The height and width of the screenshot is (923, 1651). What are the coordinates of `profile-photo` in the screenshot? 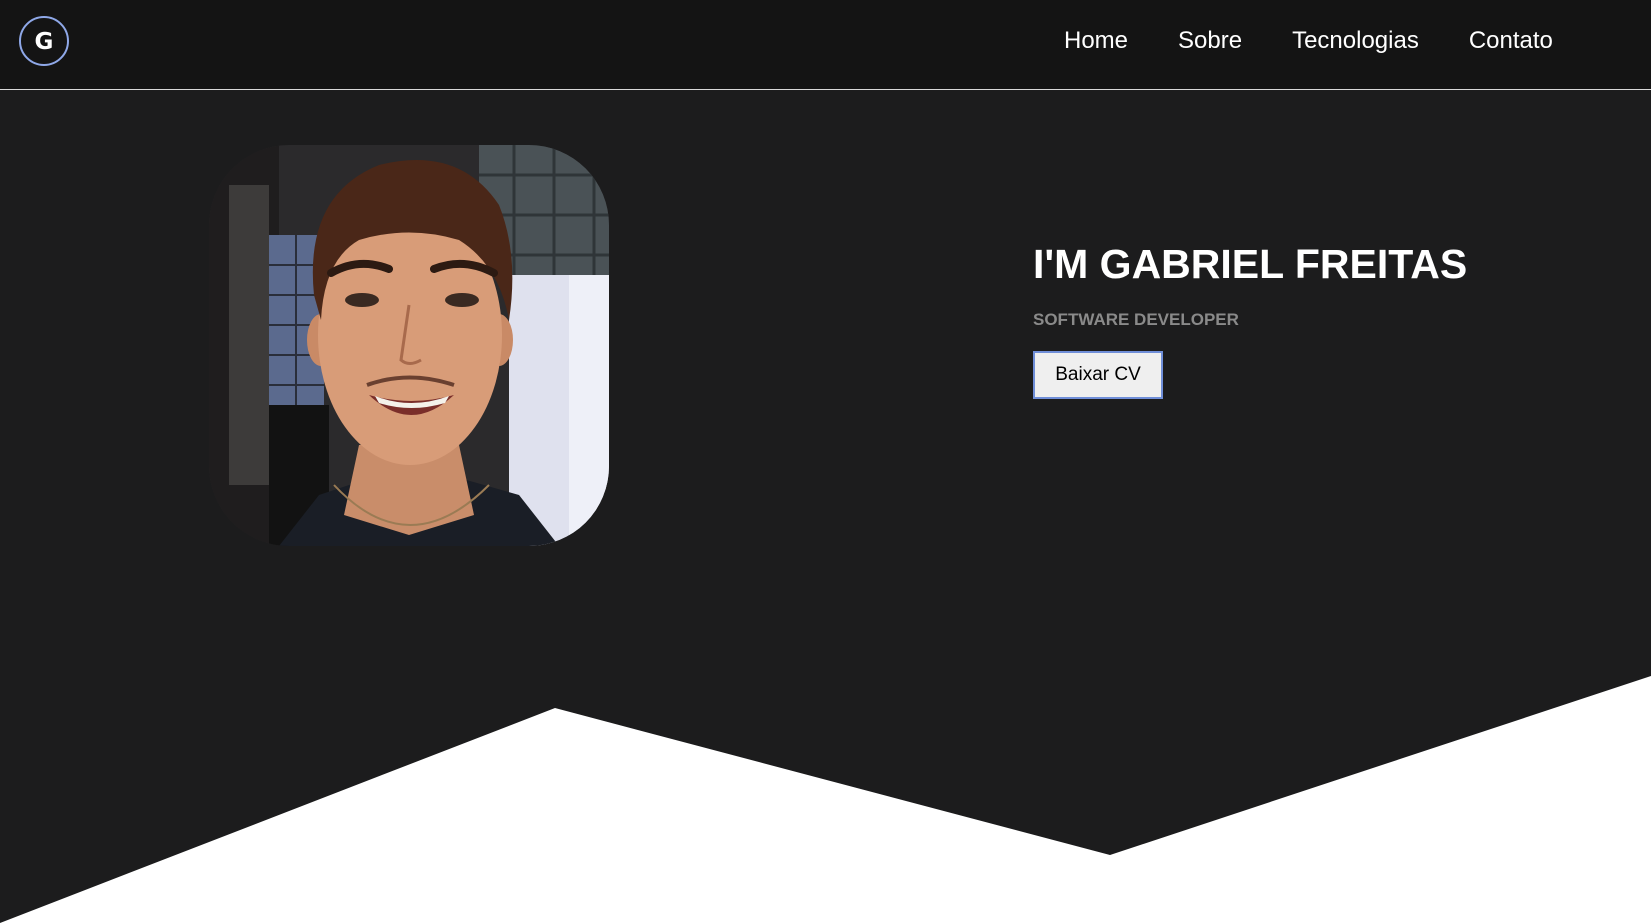 It's located at (409, 345).